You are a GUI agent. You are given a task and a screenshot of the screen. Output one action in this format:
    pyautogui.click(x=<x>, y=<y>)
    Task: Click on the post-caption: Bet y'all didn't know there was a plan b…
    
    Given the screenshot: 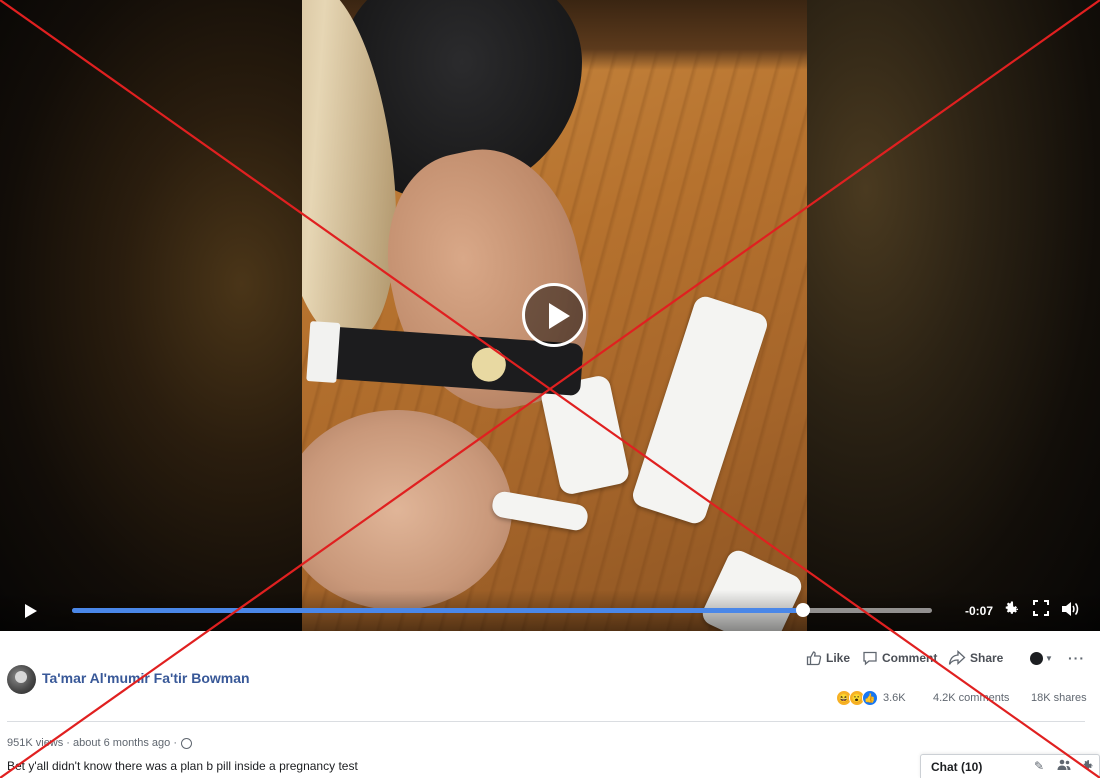 What is the action you would take?
    pyautogui.click(x=182, y=766)
    